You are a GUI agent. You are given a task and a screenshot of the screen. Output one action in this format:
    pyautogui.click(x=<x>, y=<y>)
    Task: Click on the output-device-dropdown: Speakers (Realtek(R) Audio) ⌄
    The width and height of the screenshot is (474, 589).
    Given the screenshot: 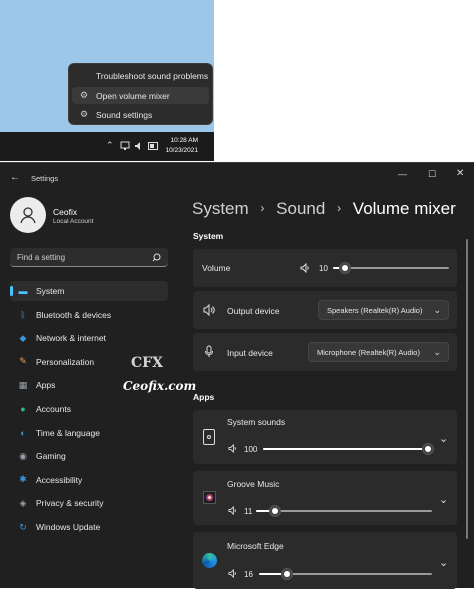 What is the action you would take?
    pyautogui.click(x=383, y=310)
    